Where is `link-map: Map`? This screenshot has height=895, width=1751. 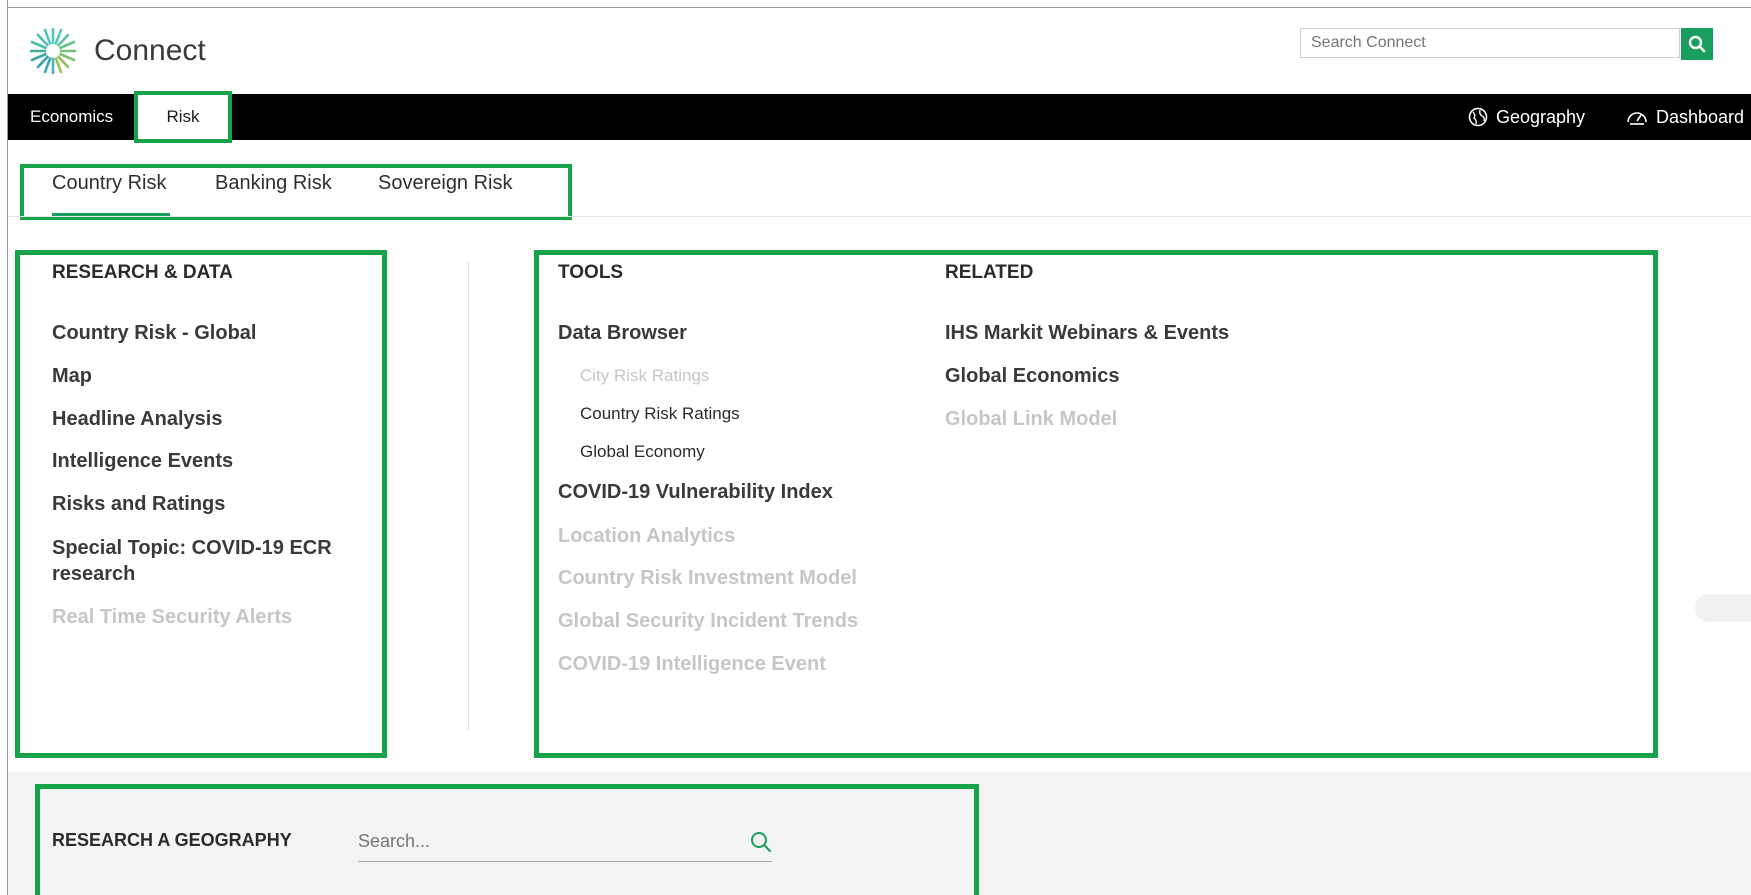
link-map: Map is located at coordinates (72, 376).